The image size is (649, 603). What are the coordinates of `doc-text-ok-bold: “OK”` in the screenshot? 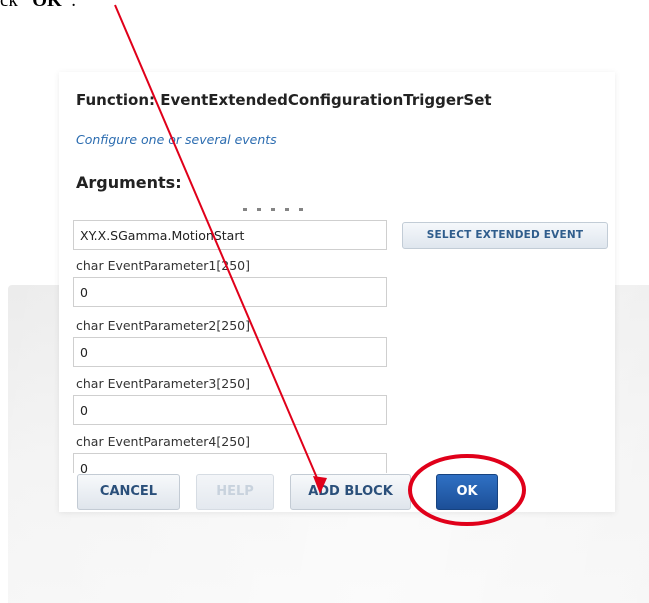 It's located at (47, 5).